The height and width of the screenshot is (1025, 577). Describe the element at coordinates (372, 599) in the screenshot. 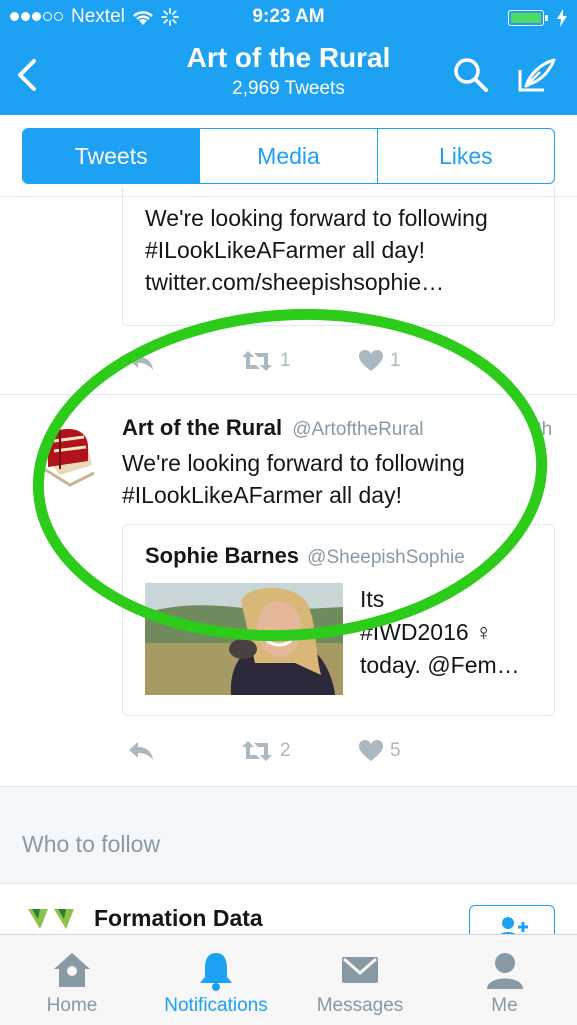

I see `quoted-text-line: Its` at that location.